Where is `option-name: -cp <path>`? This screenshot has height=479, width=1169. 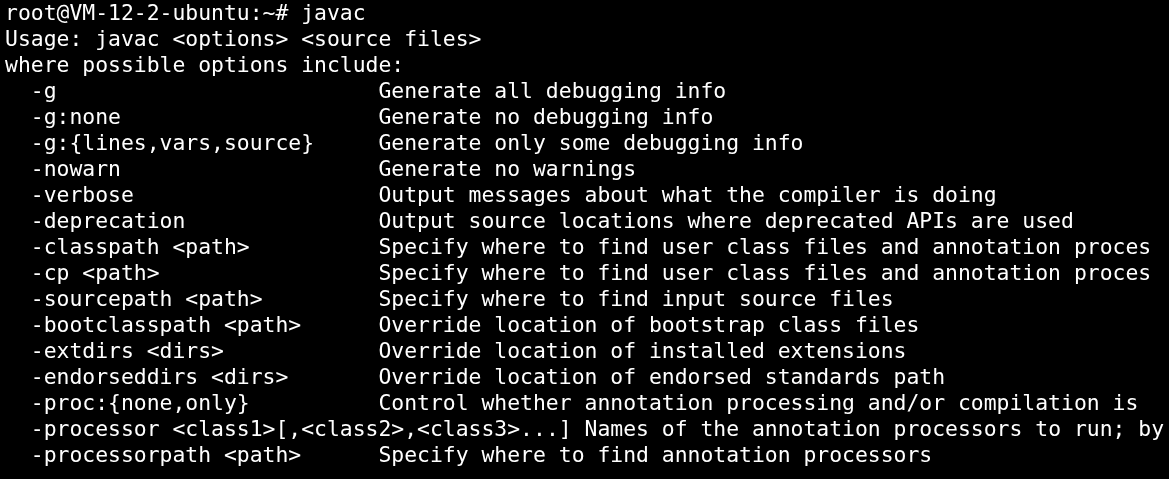 option-name: -cp <path> is located at coordinates (95, 273).